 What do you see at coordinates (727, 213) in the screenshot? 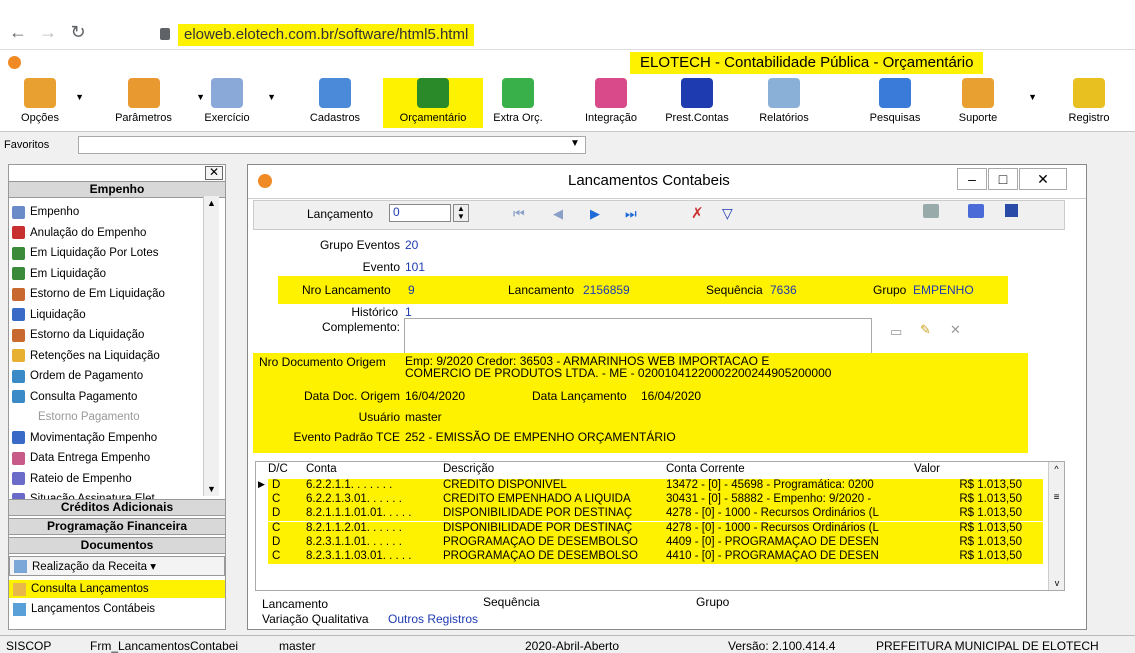
I see `filter-icon: ▽` at bounding box center [727, 213].